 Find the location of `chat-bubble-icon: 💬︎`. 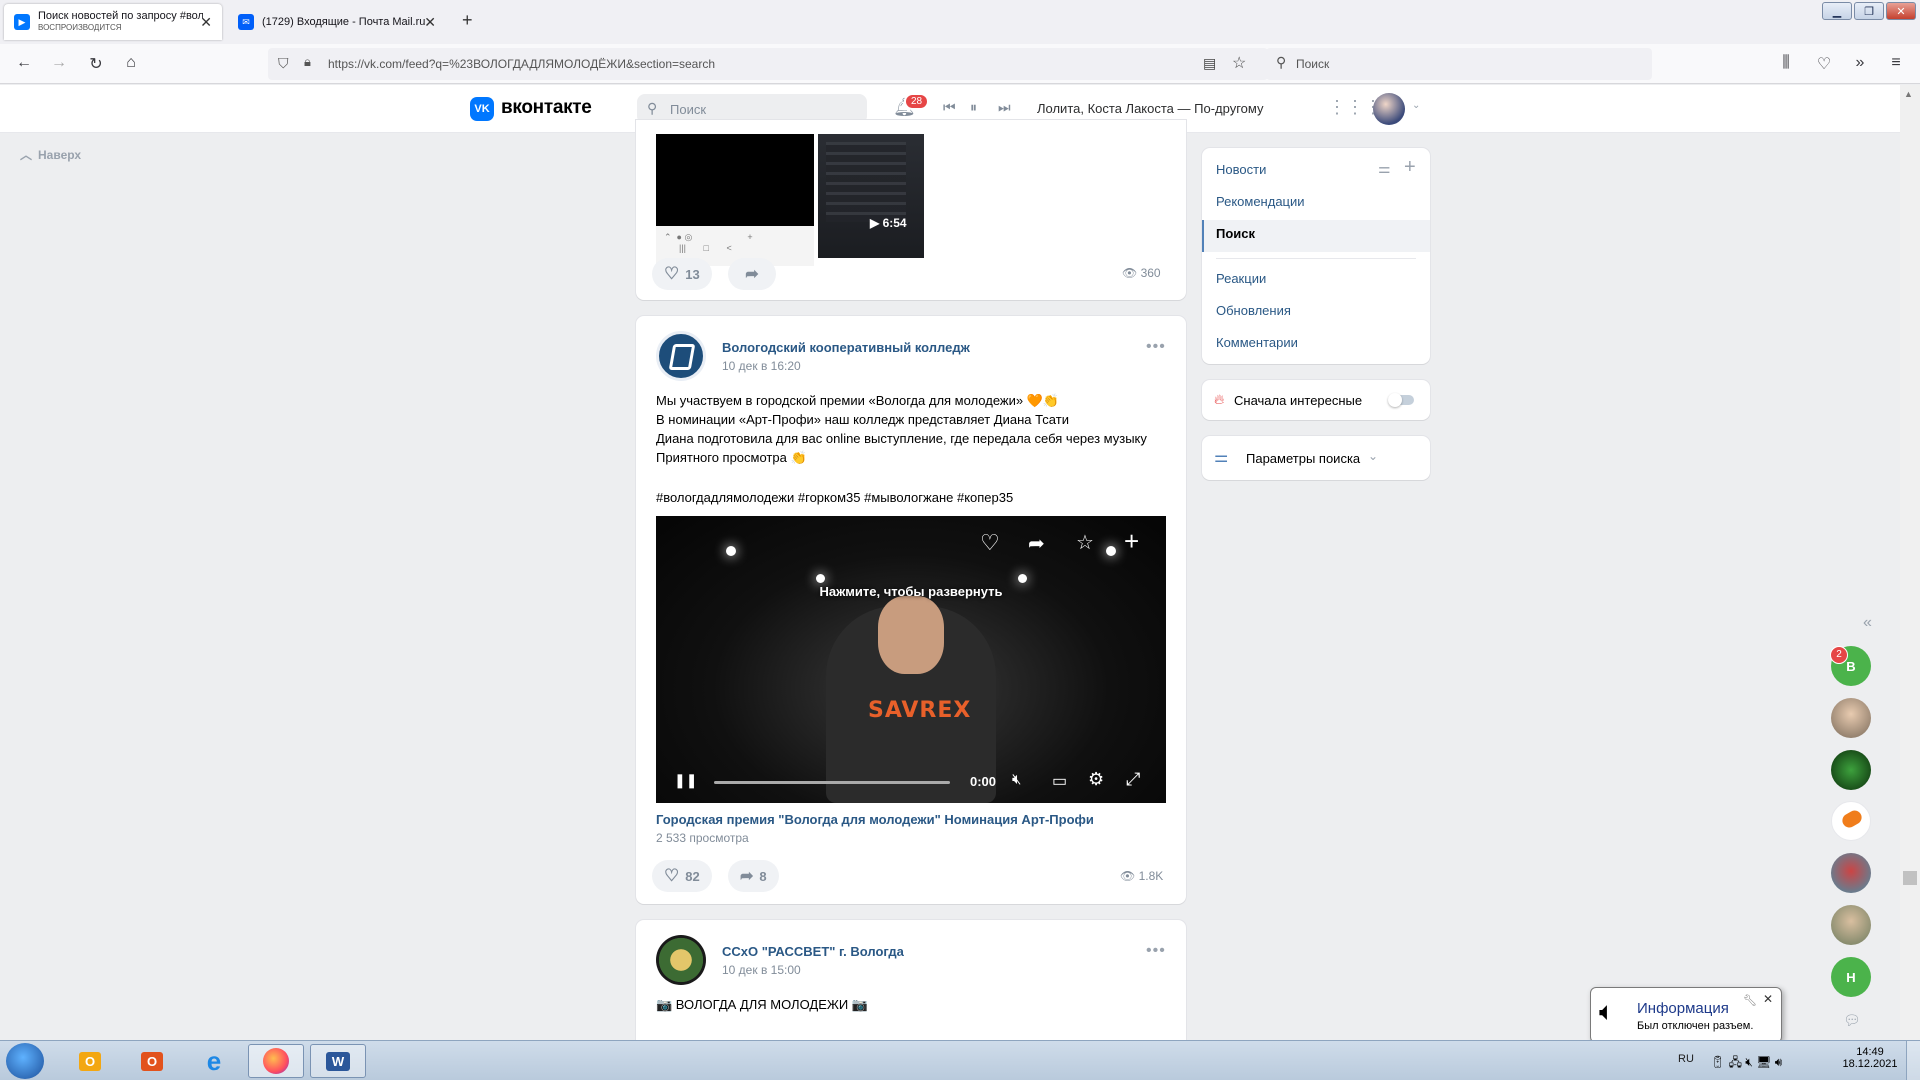

chat-bubble-icon: 💬︎ is located at coordinates (1852, 1020).